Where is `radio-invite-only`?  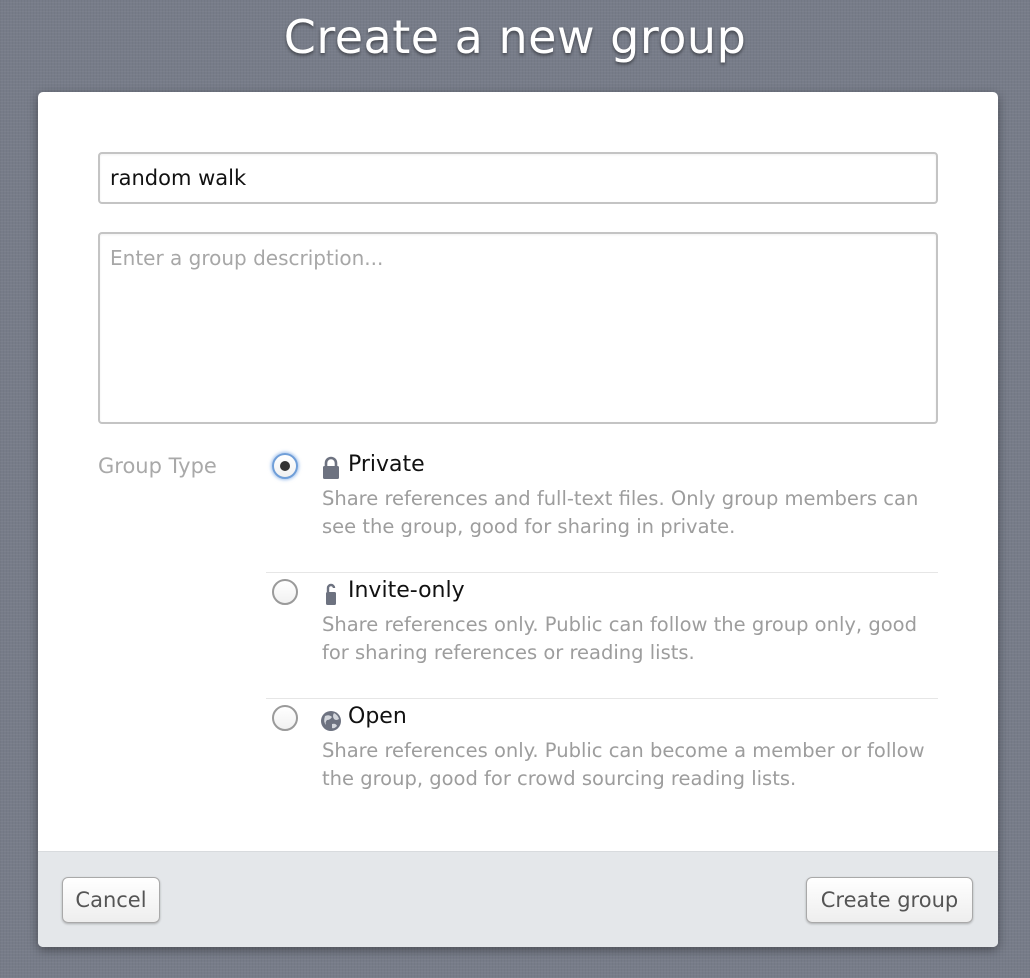 radio-invite-only is located at coordinates (285, 592).